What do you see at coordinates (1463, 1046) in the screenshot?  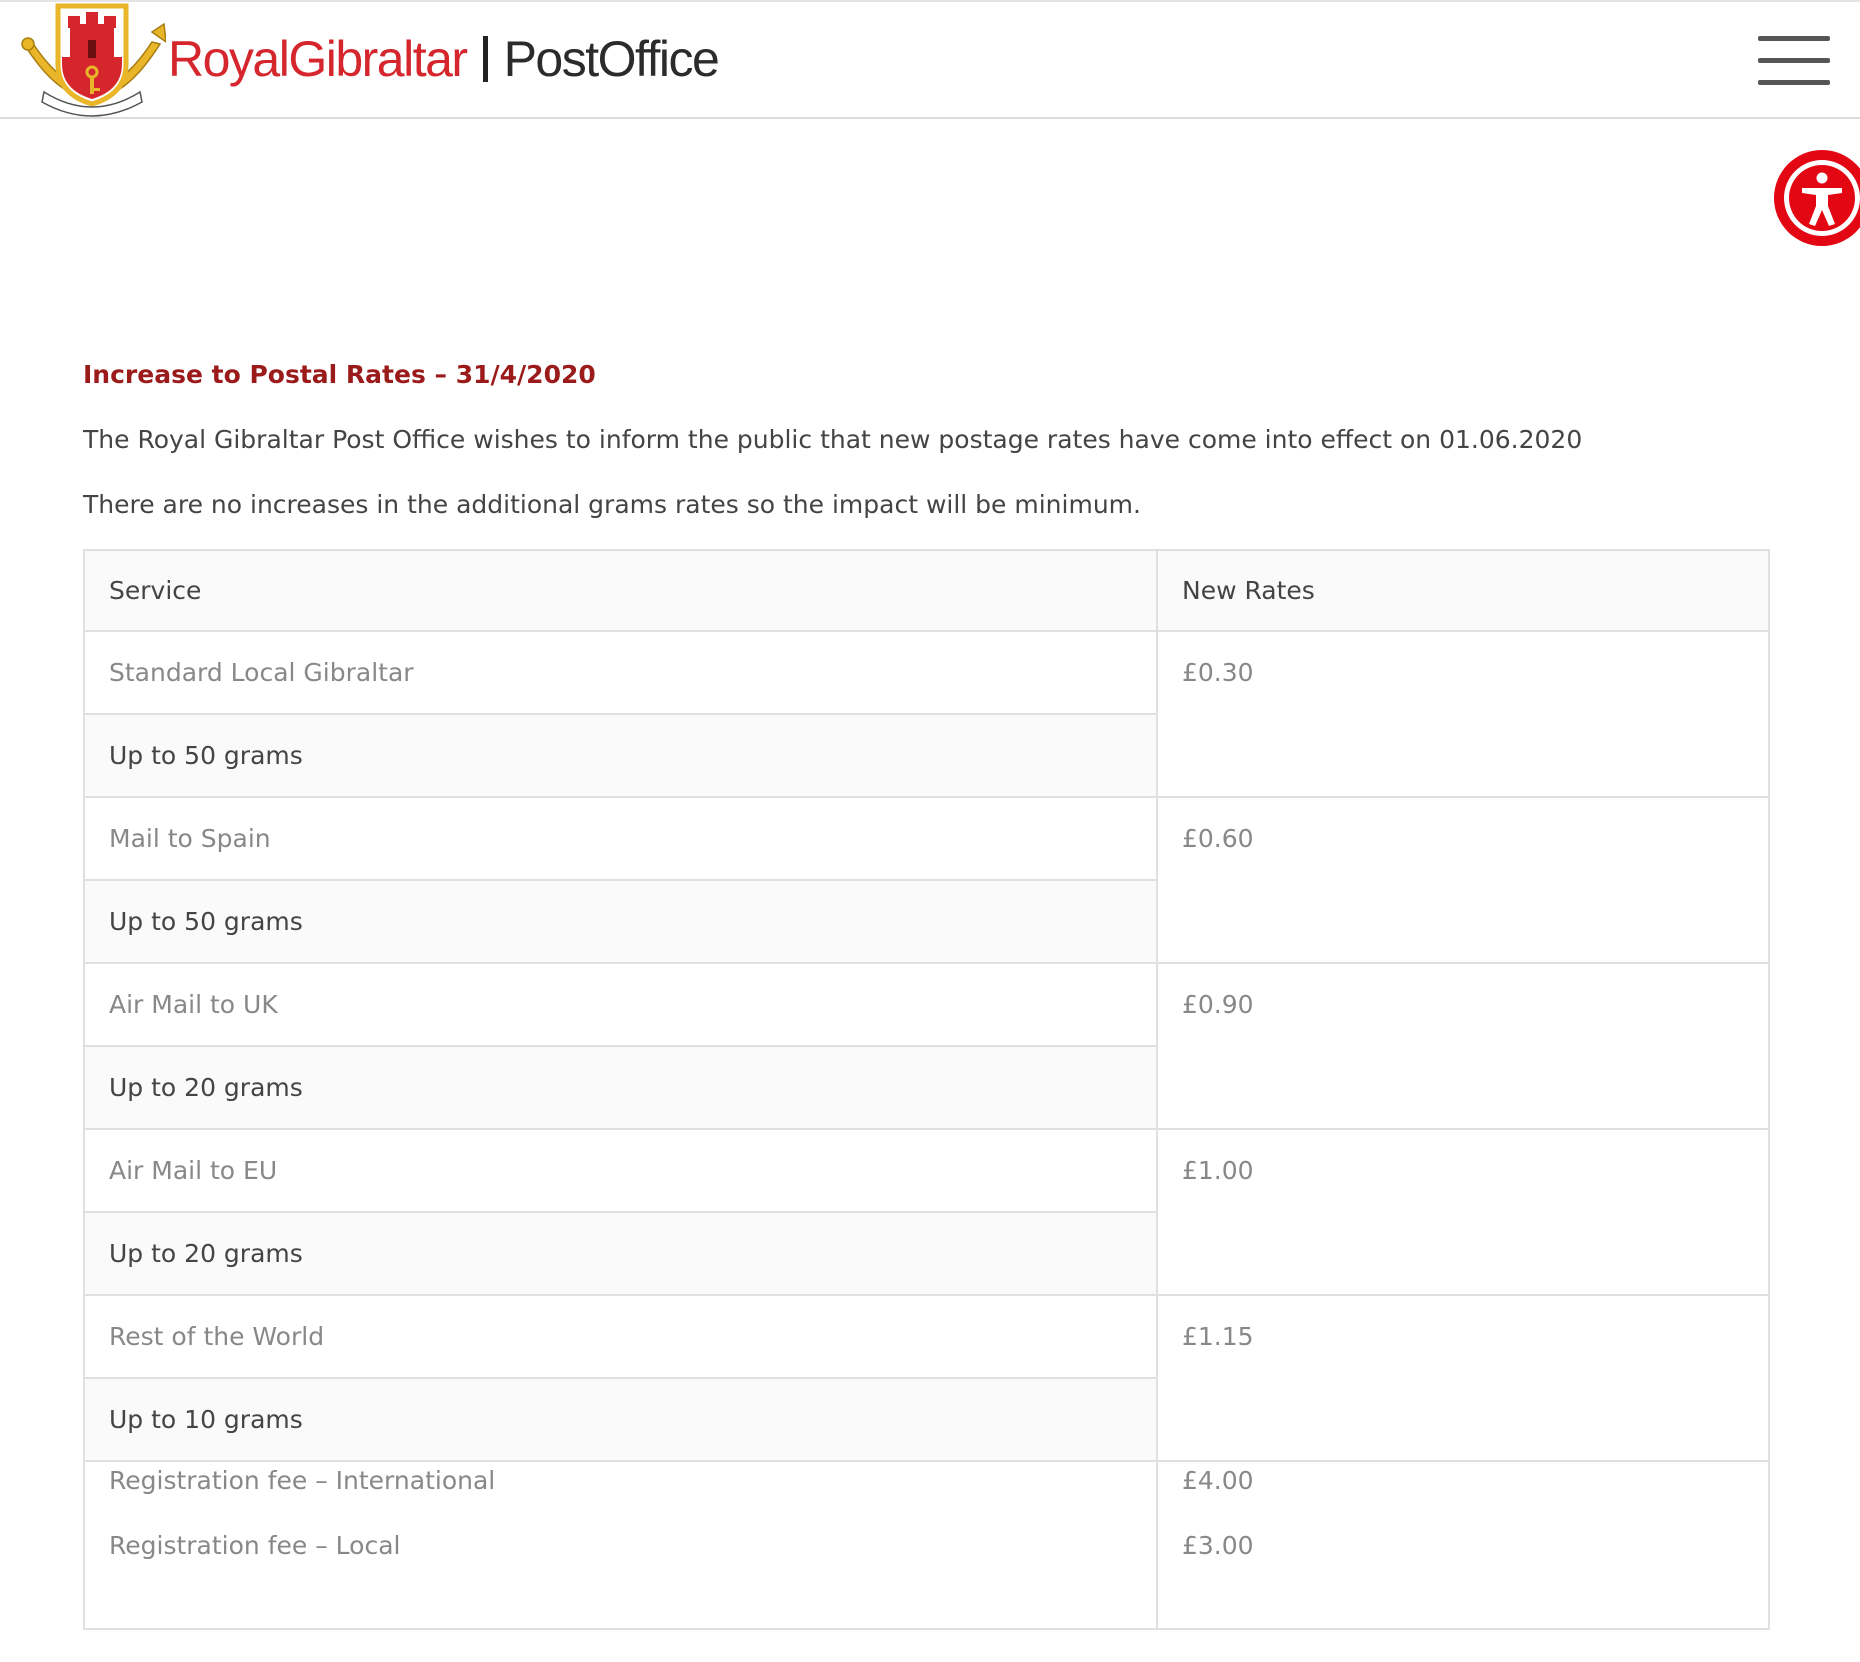 I see `service-rate: £0.90` at bounding box center [1463, 1046].